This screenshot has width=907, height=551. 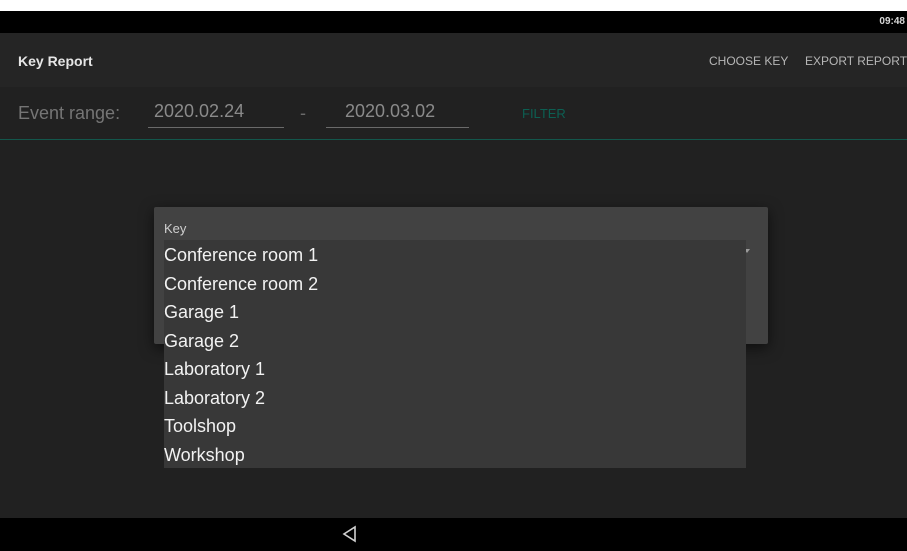 I want to click on dropdown-item-label: Conference room 2, so click(x=241, y=284).